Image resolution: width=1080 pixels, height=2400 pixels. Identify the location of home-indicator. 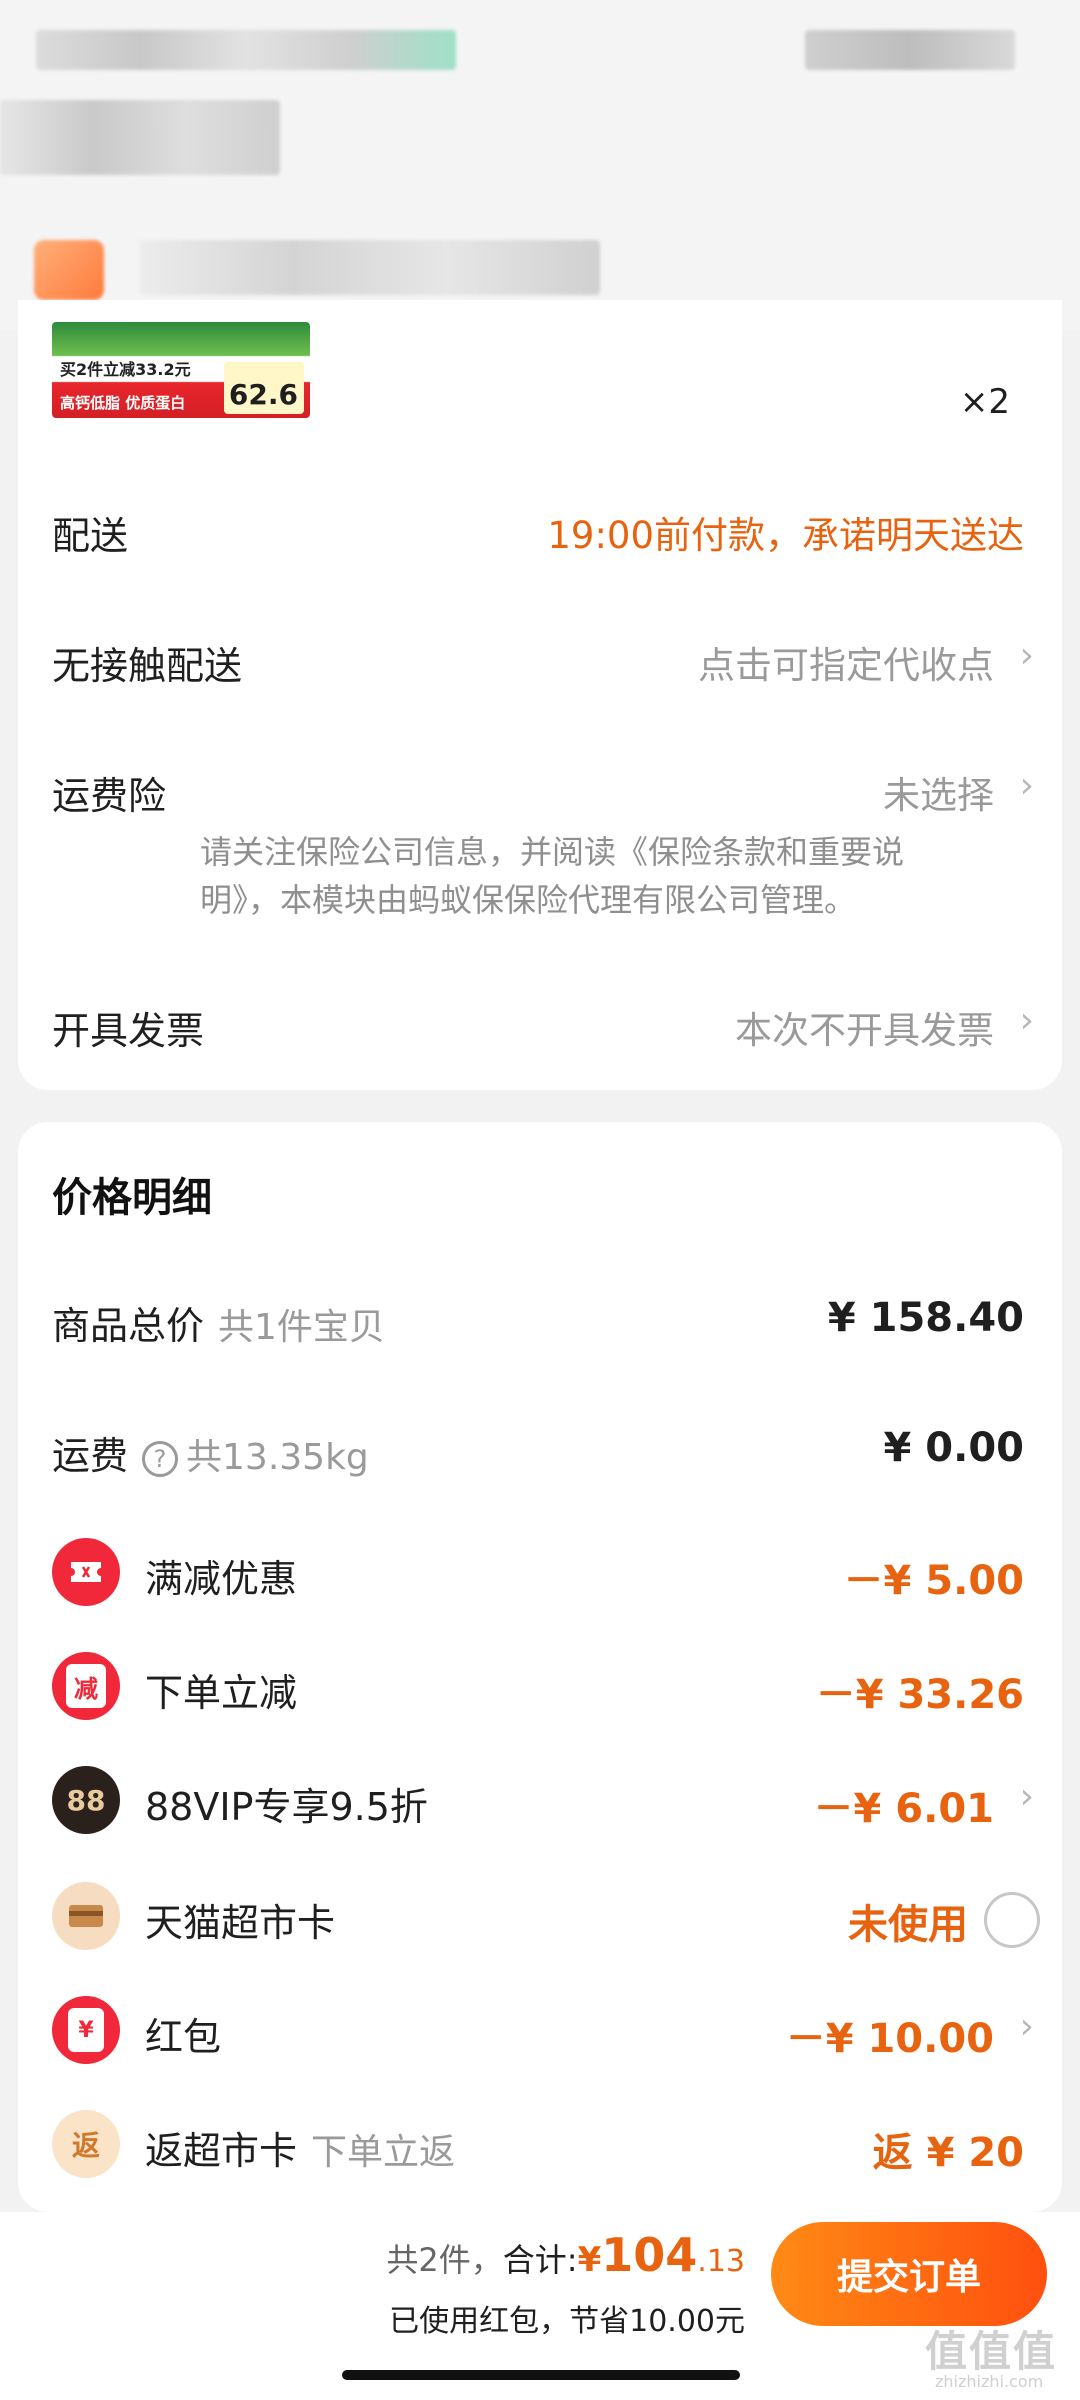
(541, 2375).